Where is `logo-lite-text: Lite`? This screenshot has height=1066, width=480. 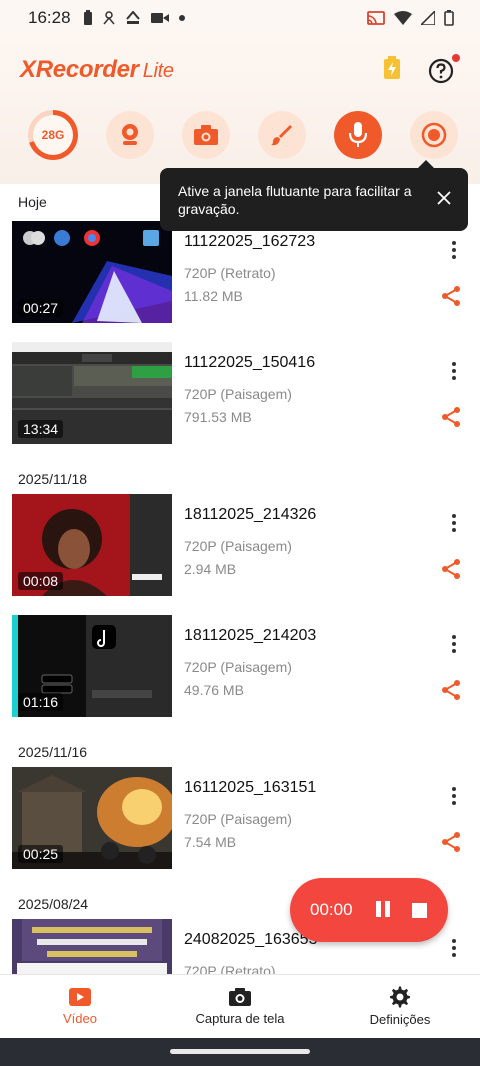
logo-lite-text: Lite is located at coordinates (158, 71).